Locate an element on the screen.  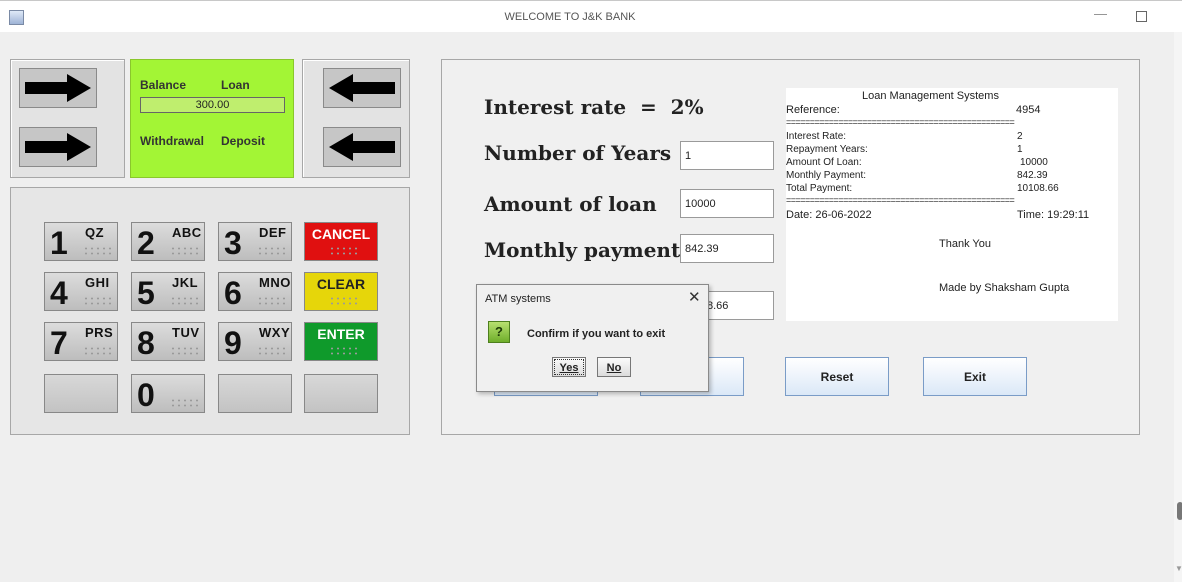
enter-button: ENTER is located at coordinates (341, 341).